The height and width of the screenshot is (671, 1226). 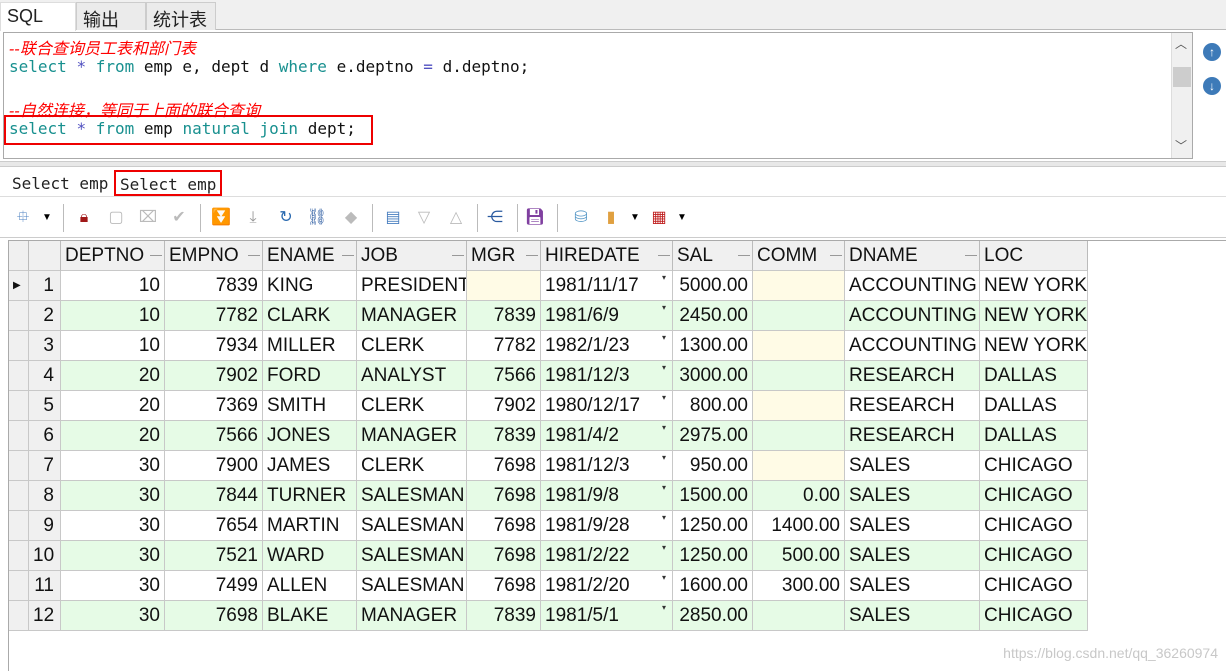 What do you see at coordinates (84, 218) in the screenshot?
I see `lock-icon: 🔒︎` at bounding box center [84, 218].